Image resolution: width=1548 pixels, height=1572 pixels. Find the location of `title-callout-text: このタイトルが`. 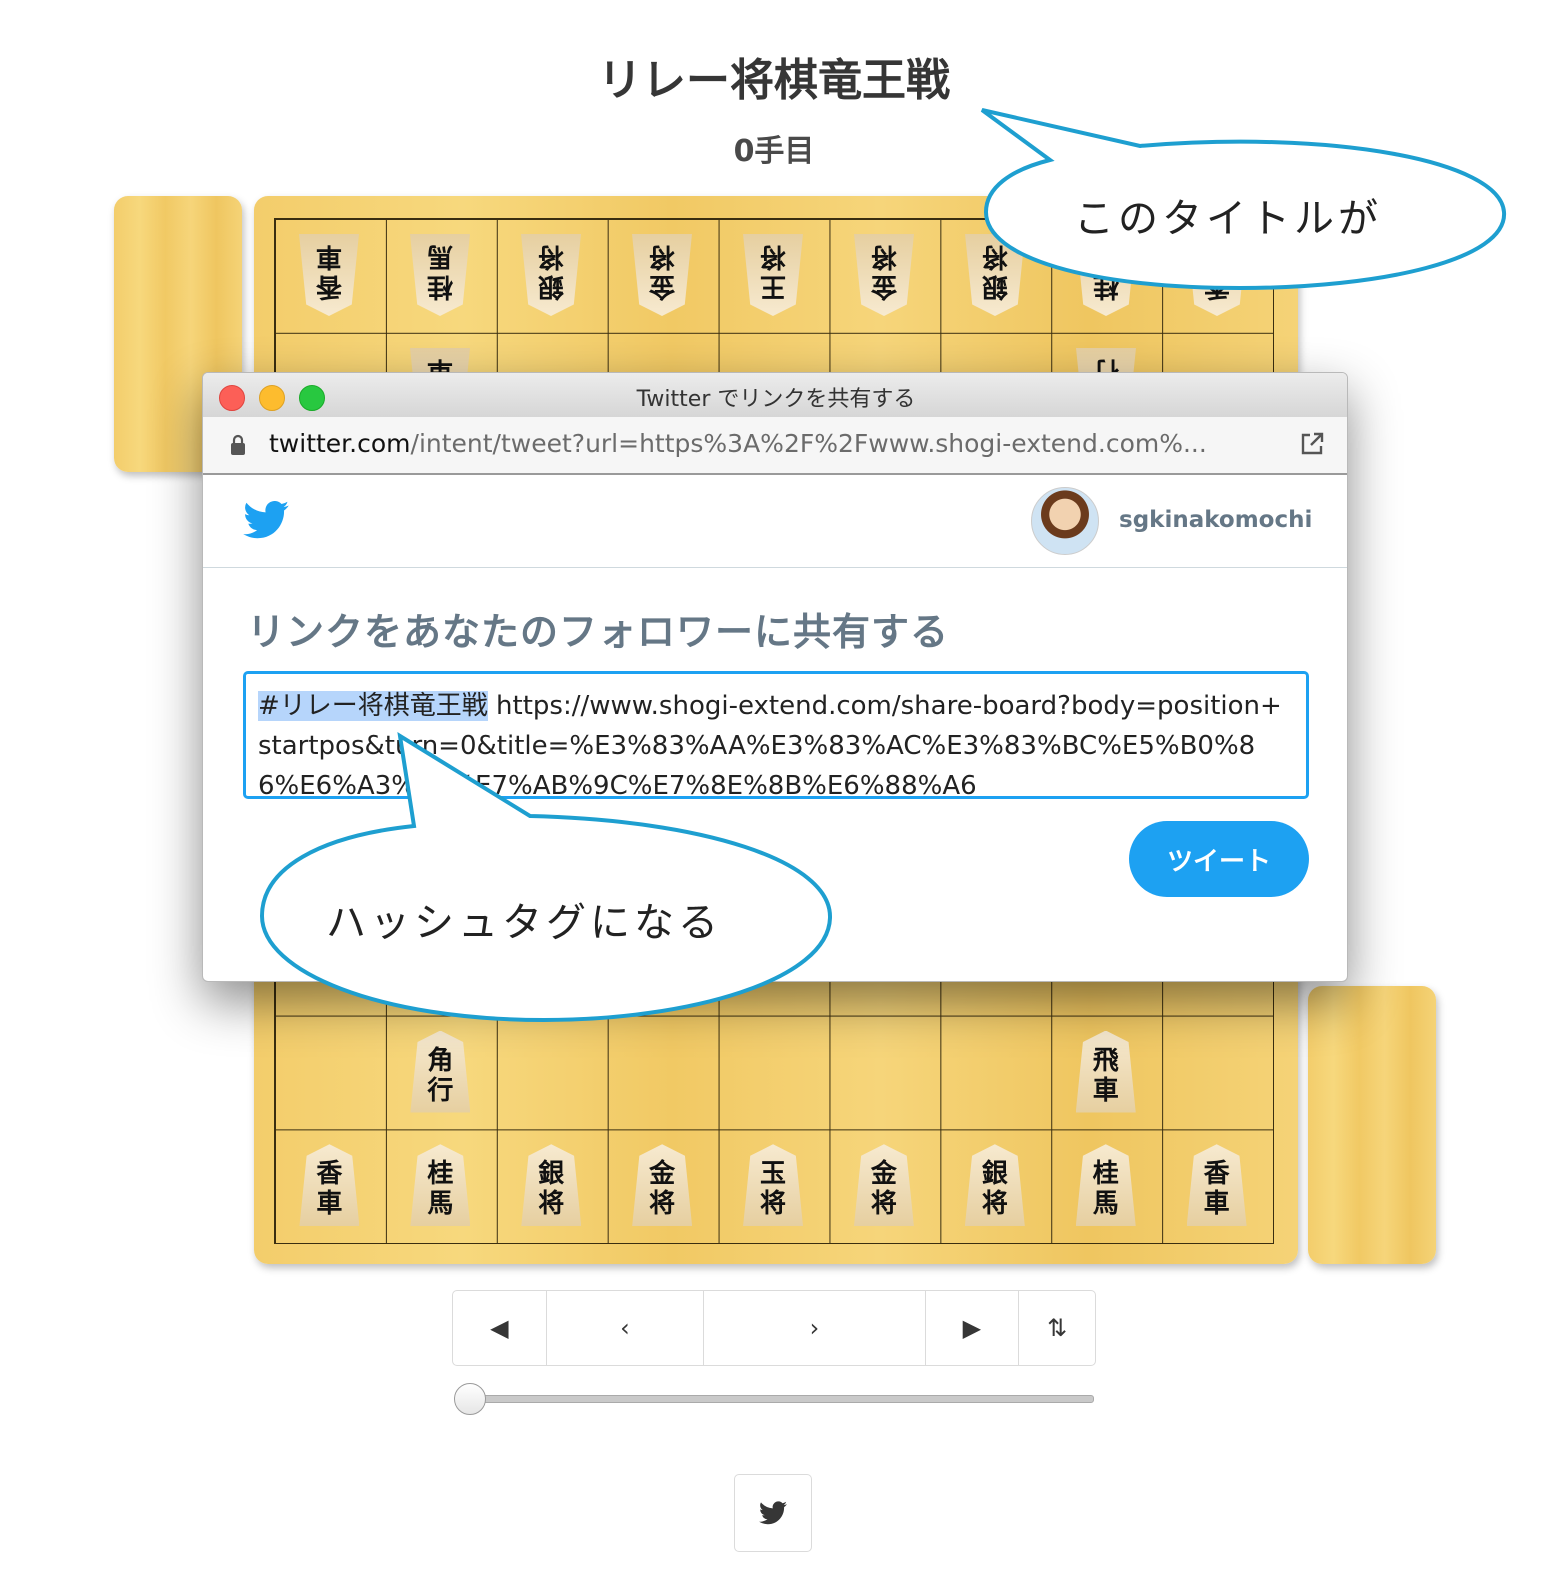

title-callout-text: このタイトルが is located at coordinates (1228, 219).